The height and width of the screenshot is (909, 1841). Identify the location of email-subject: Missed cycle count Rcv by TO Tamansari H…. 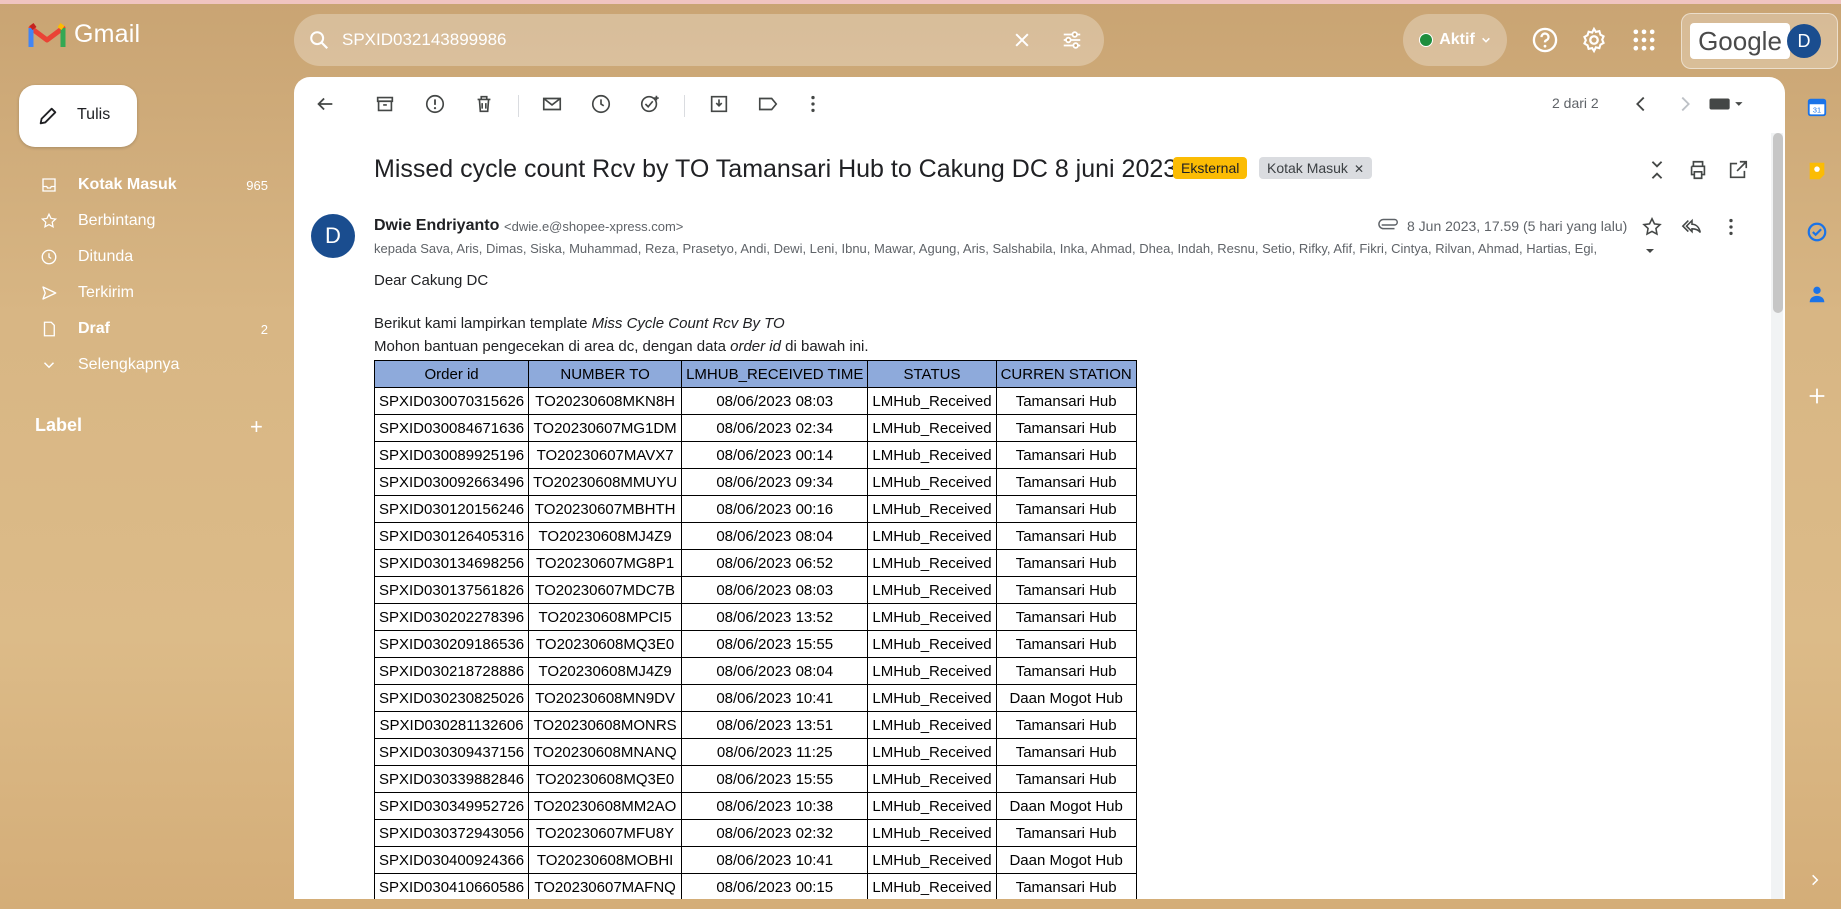
(776, 169).